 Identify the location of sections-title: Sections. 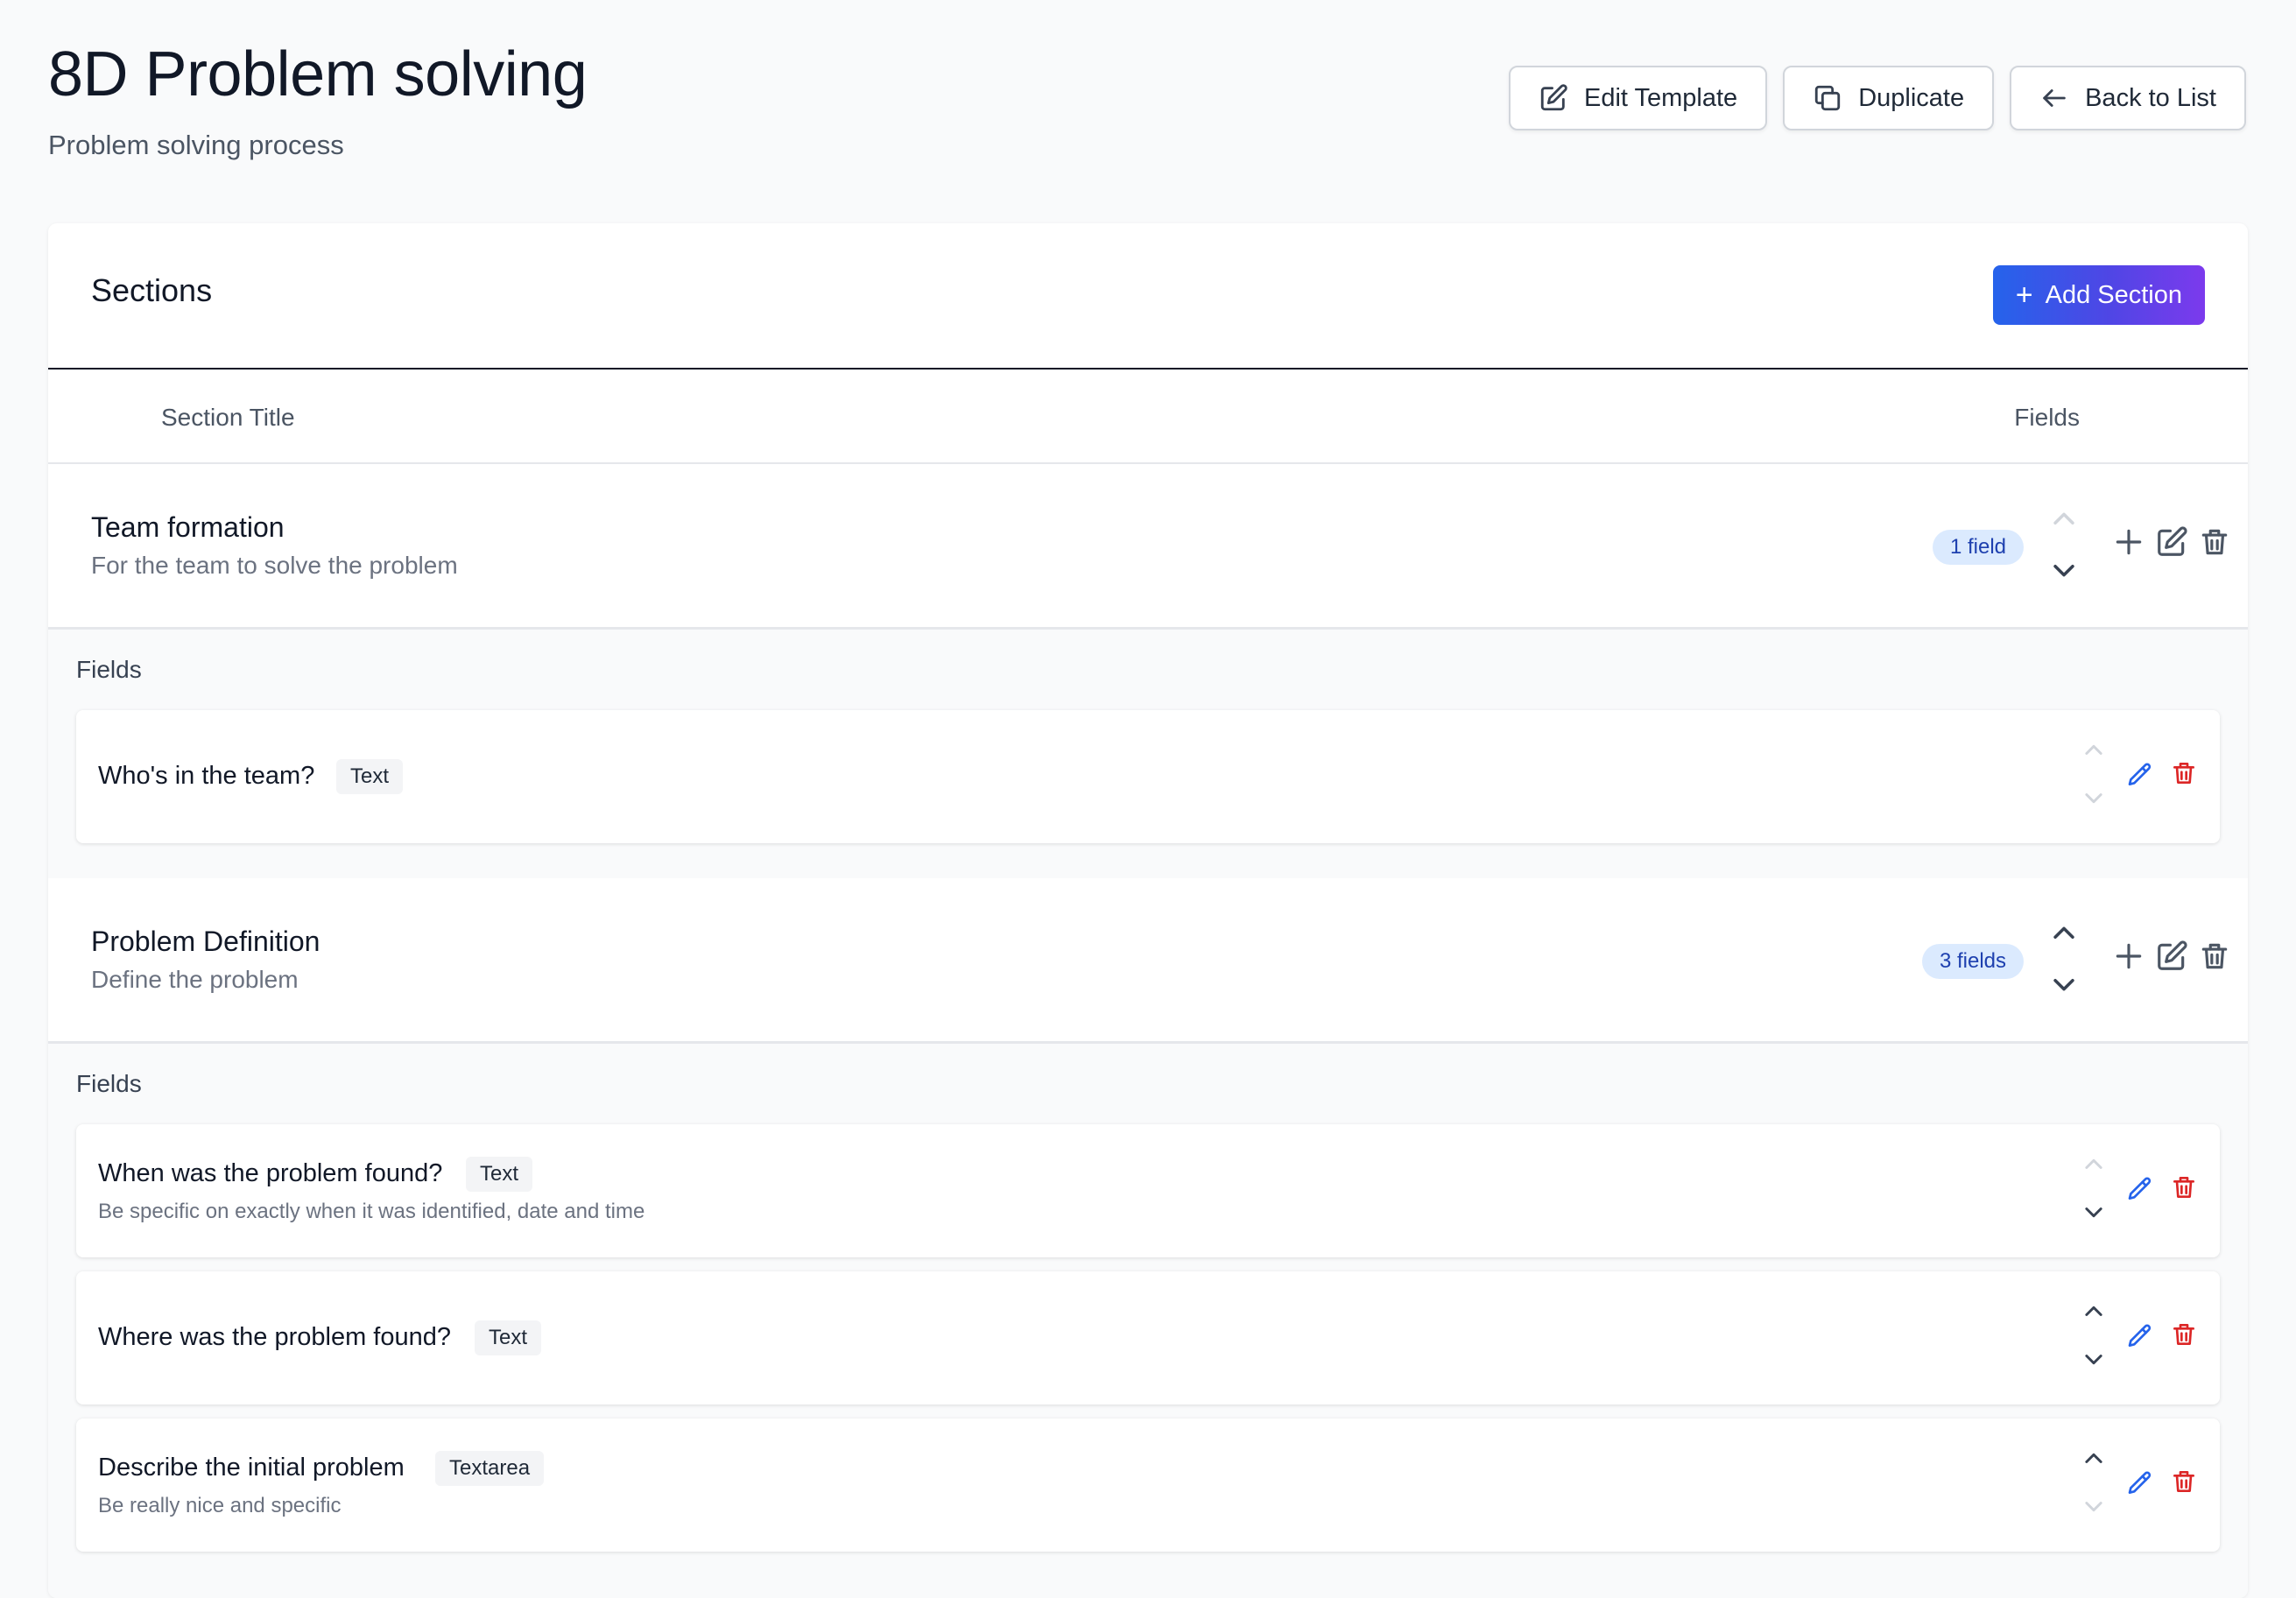
(152, 290).